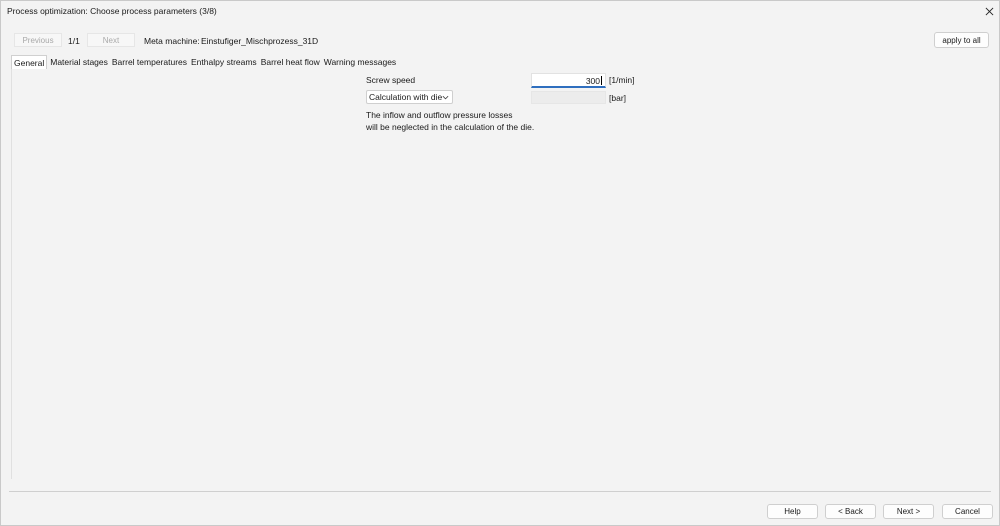 The image size is (1000, 526). I want to click on screw-speed-label: Screw speed, so click(391, 80).